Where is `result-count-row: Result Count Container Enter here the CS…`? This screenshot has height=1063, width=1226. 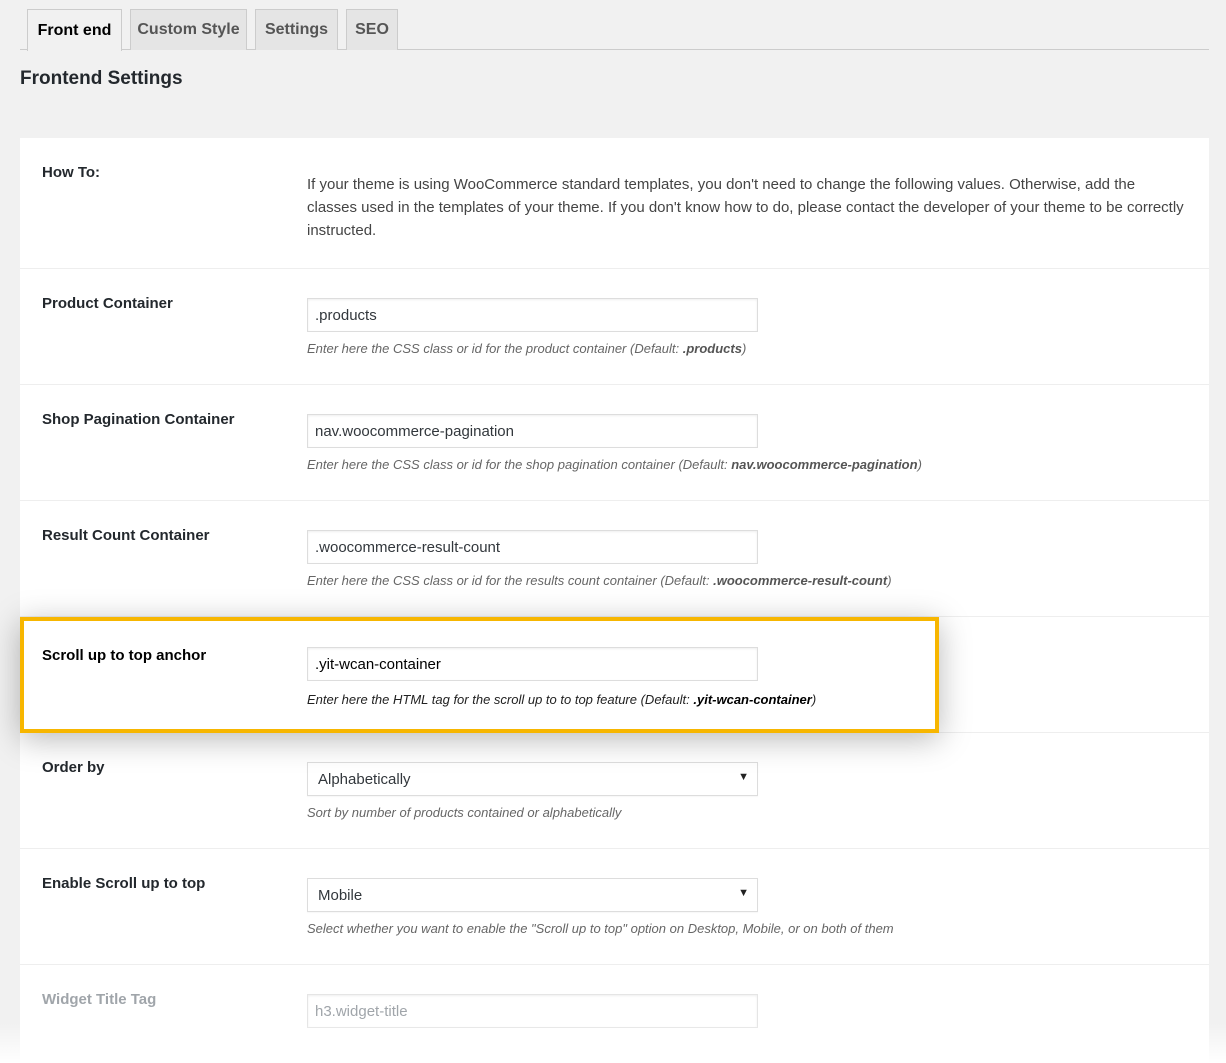 result-count-row: Result Count Container Enter here the CS… is located at coordinates (614, 559).